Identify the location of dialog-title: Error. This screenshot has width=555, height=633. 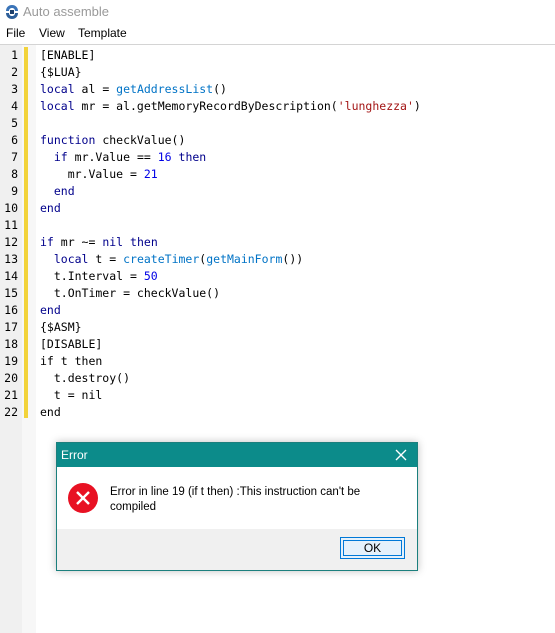
(74, 455).